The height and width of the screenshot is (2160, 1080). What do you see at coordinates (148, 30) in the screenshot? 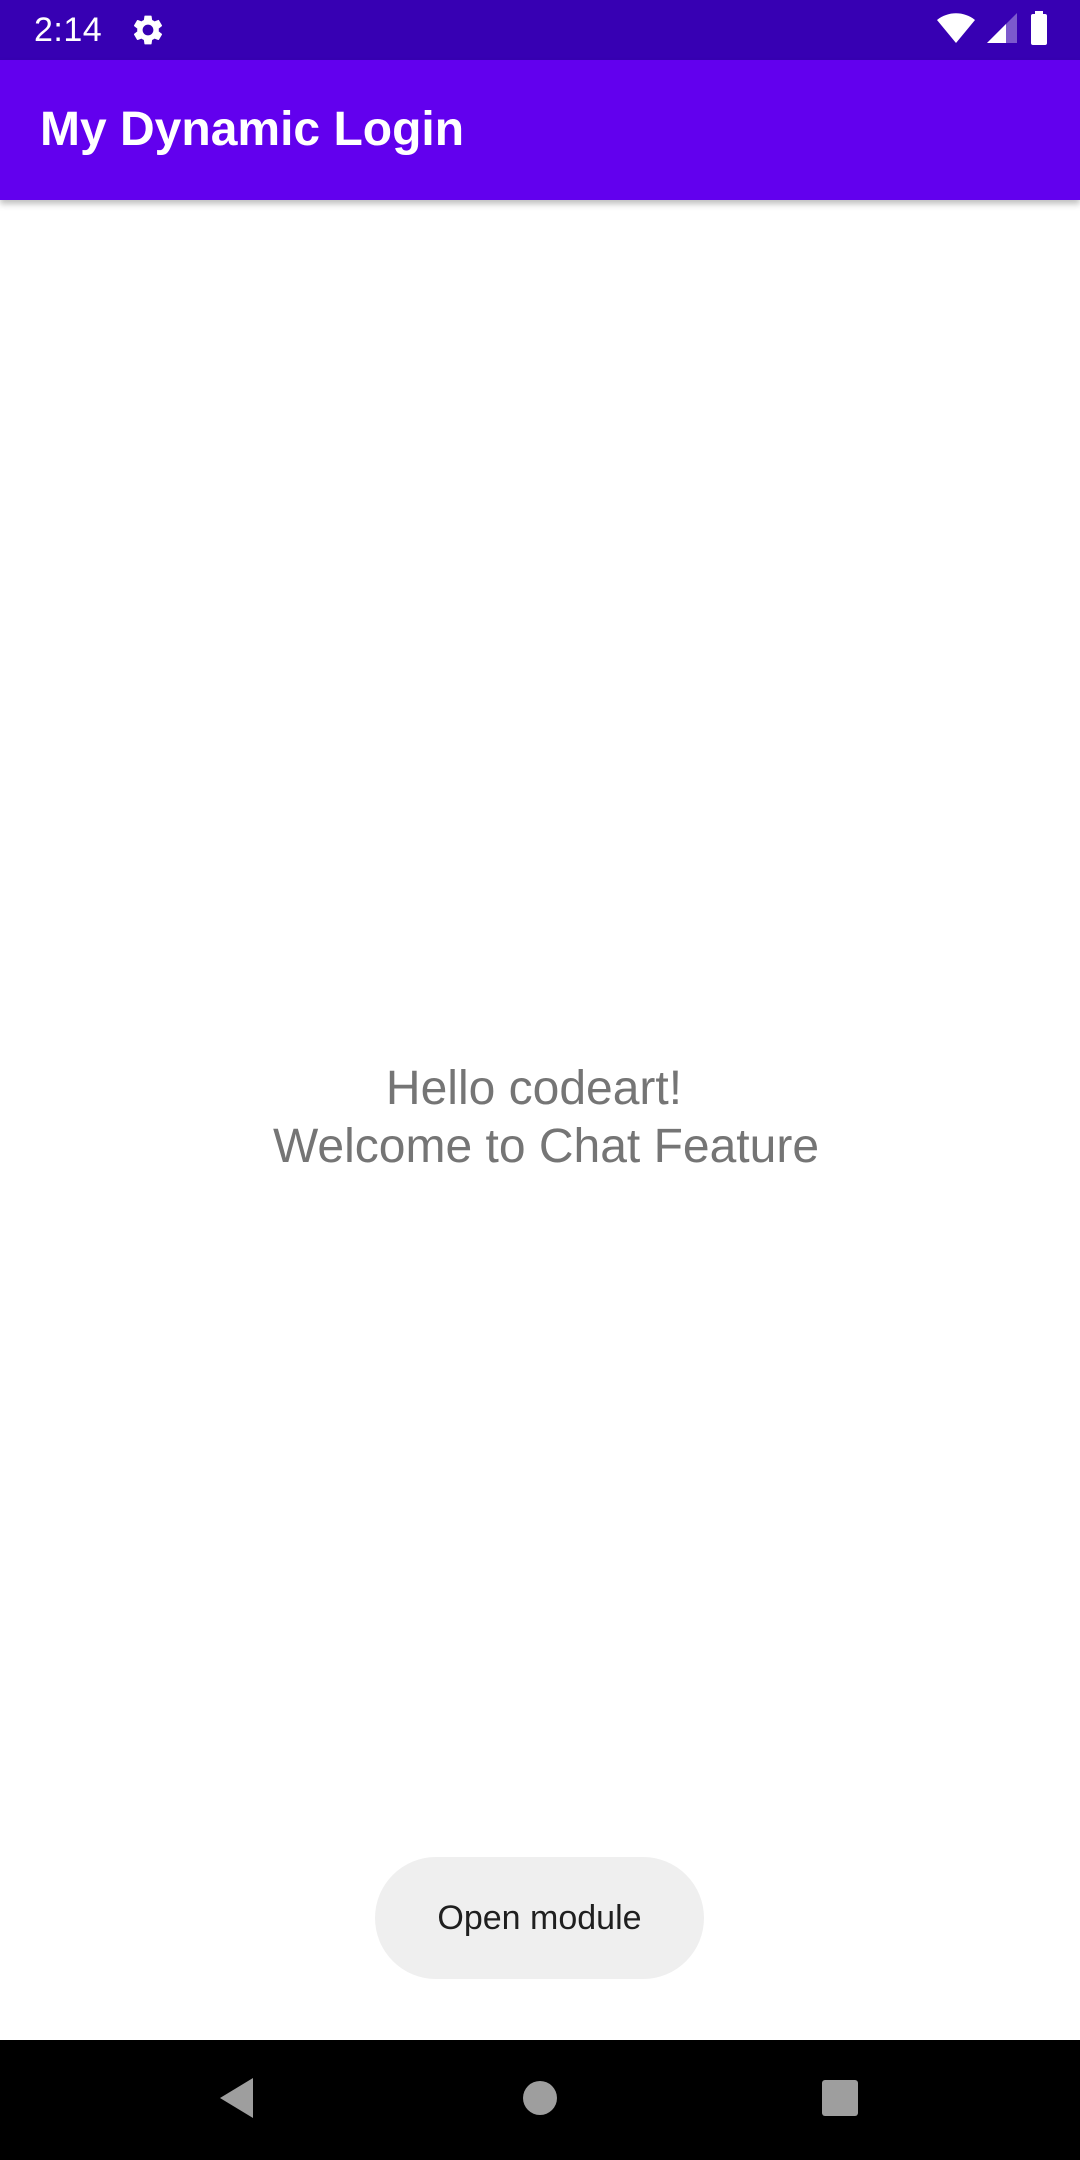
I see `gear-icon` at bounding box center [148, 30].